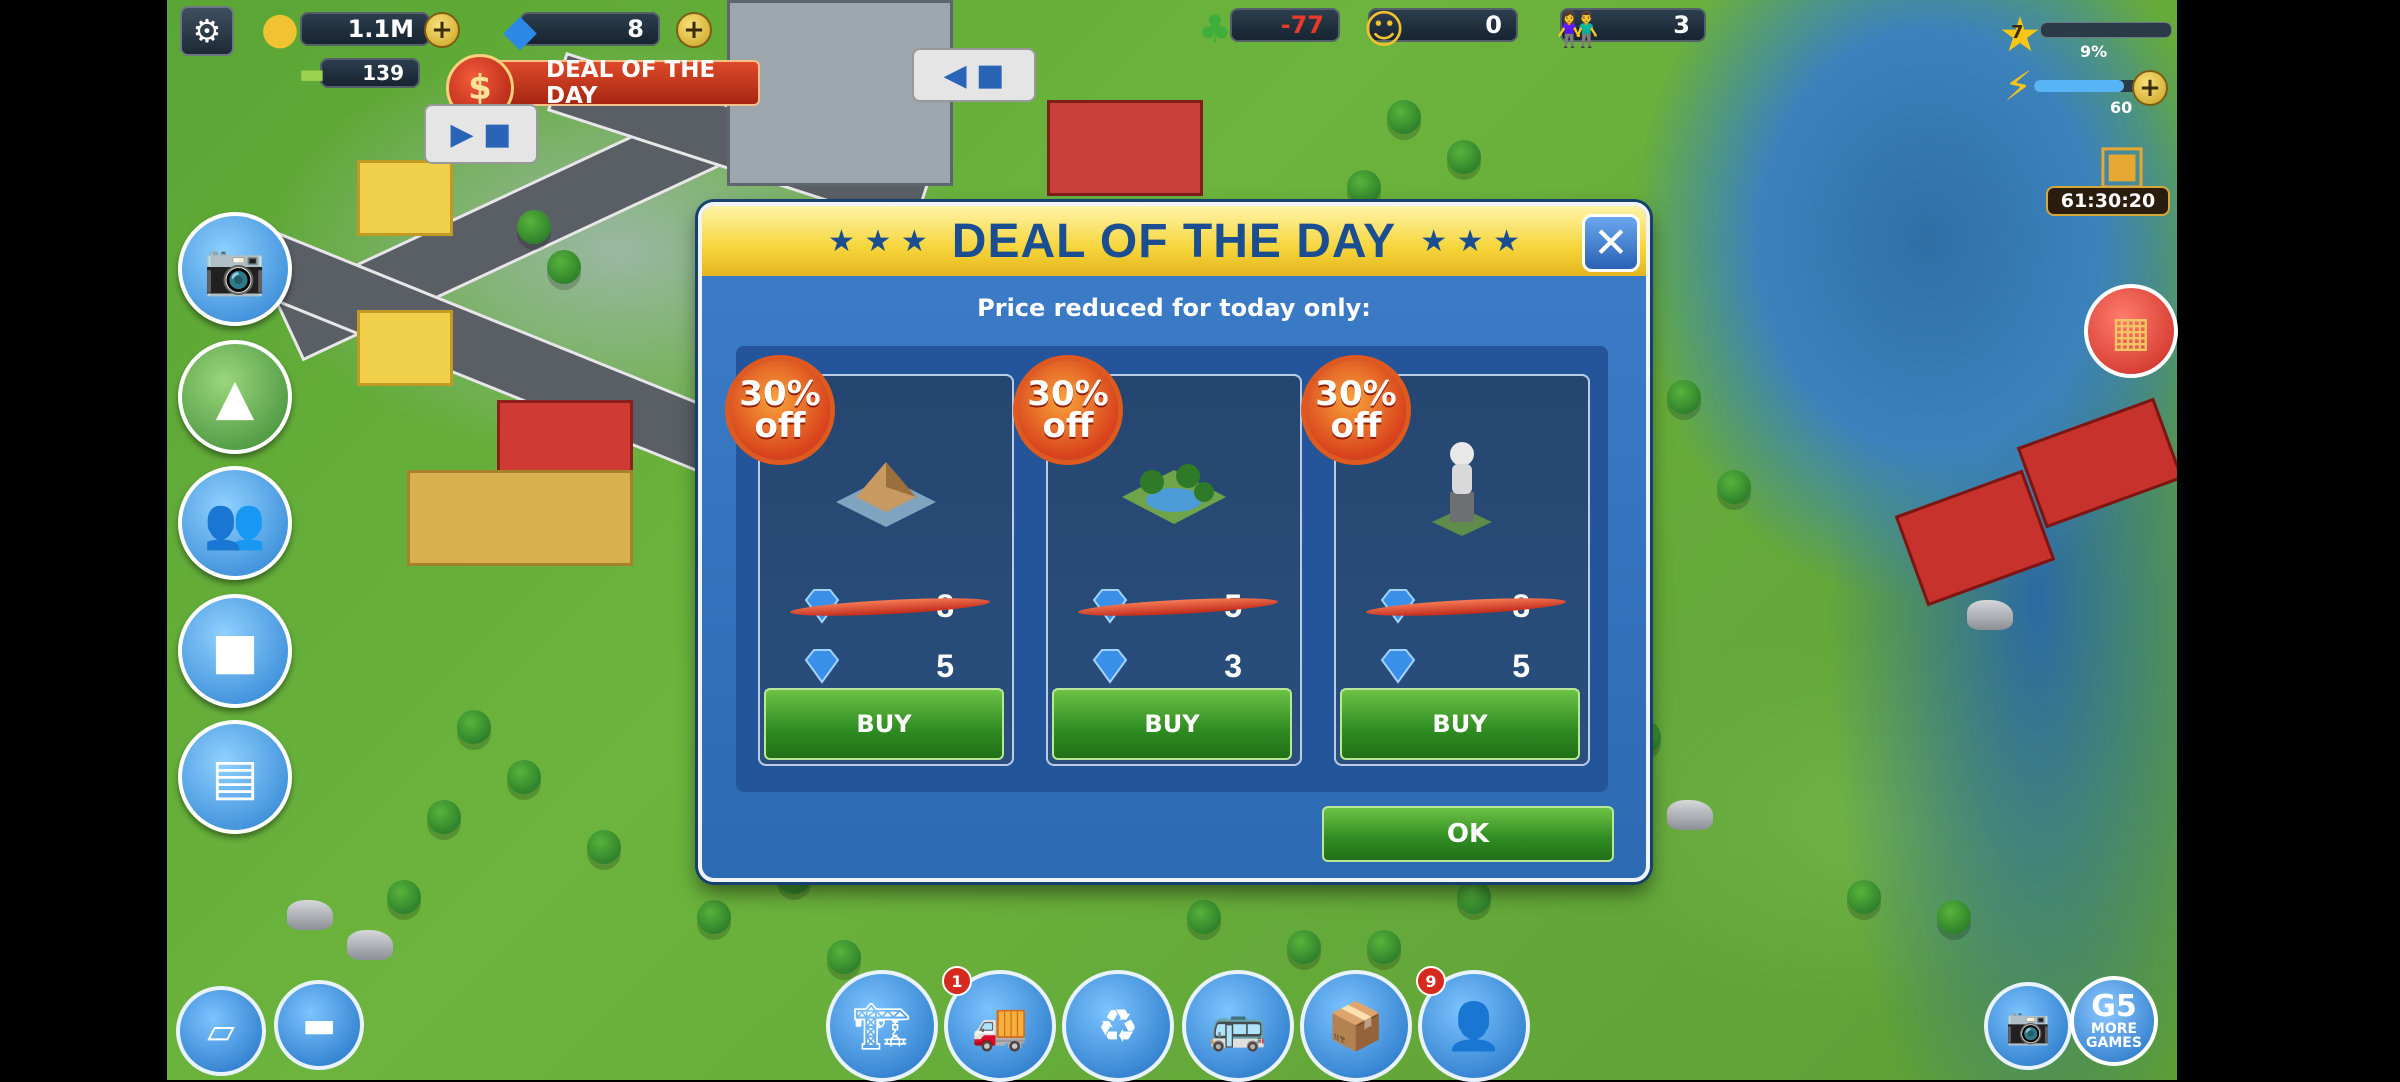 Image resolution: width=2400 pixels, height=1082 pixels. What do you see at coordinates (235, 523) in the screenshot?
I see `friends-button: 👥` at bounding box center [235, 523].